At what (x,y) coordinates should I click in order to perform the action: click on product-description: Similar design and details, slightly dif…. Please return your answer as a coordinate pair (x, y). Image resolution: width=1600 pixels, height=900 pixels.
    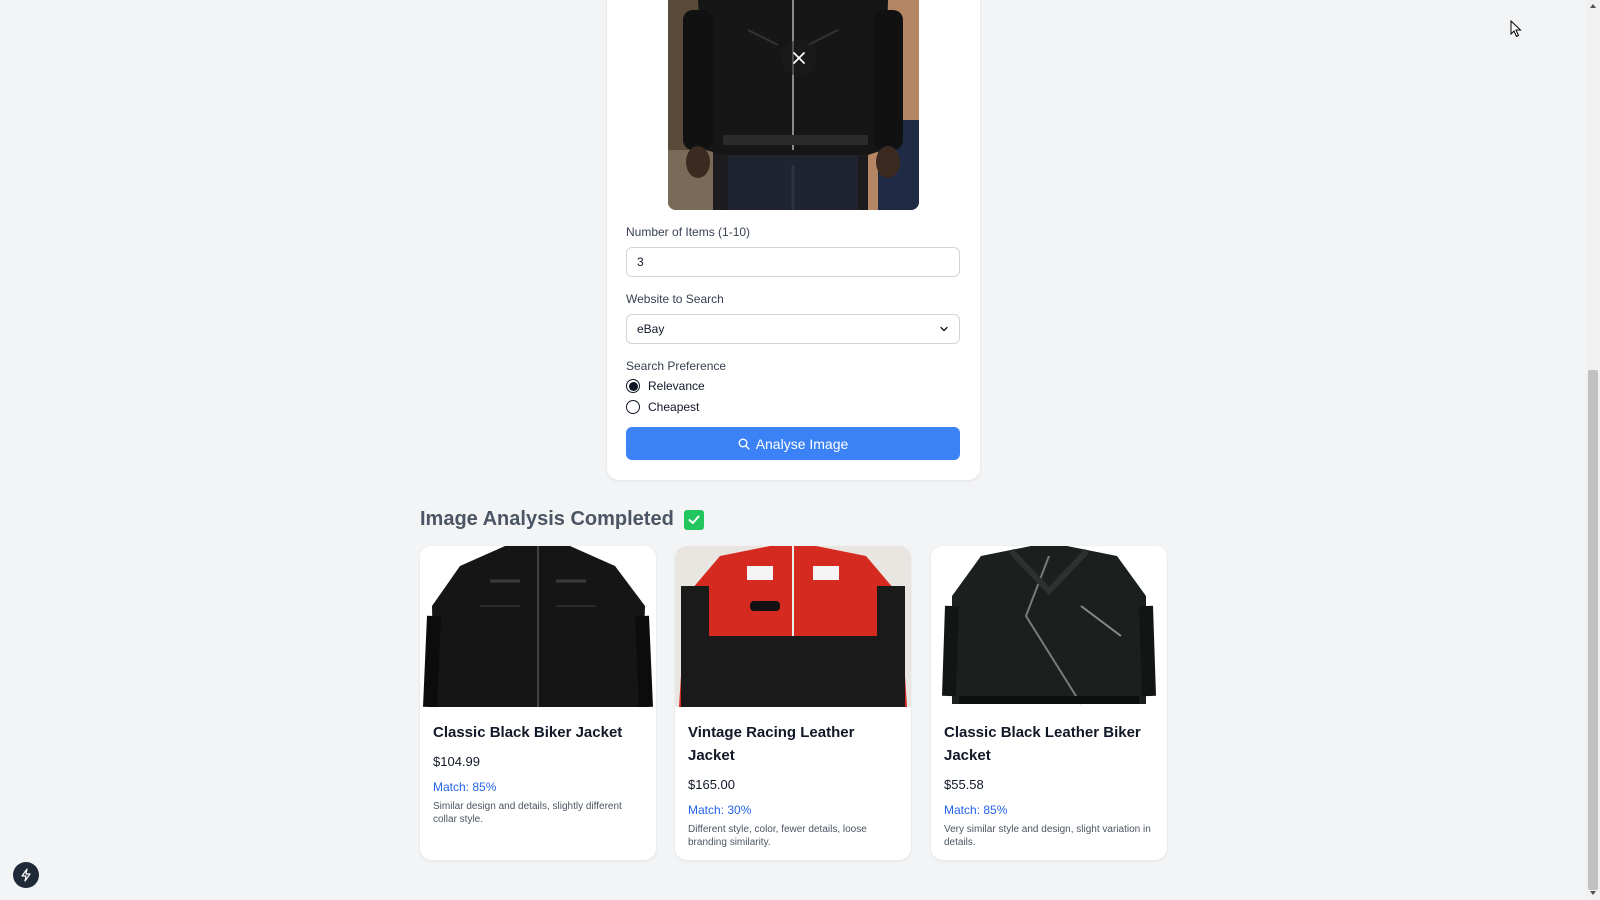
    Looking at the image, I should click on (527, 813).